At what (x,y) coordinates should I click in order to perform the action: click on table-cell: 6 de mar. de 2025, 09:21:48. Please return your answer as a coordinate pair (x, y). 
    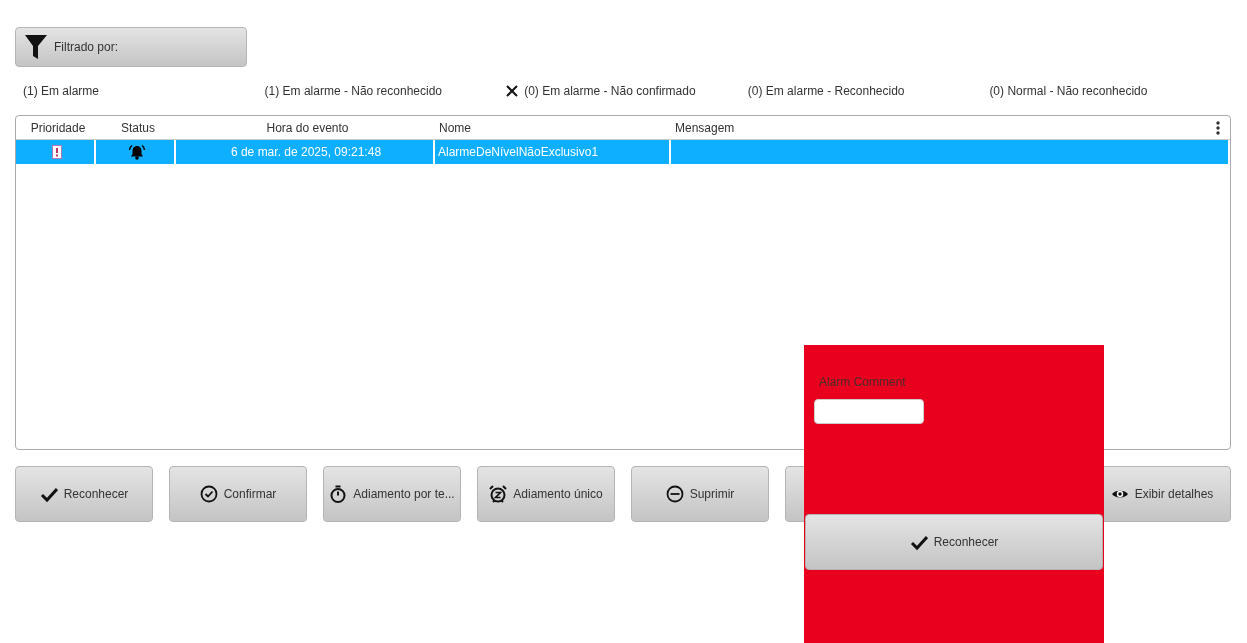
    Looking at the image, I should click on (305, 152).